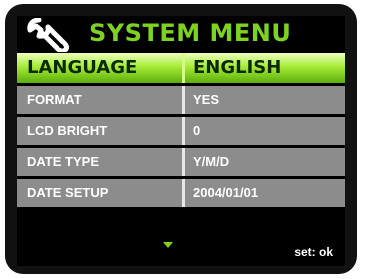 The image size is (367, 279). I want to click on wrench-icon, so click(48, 35).